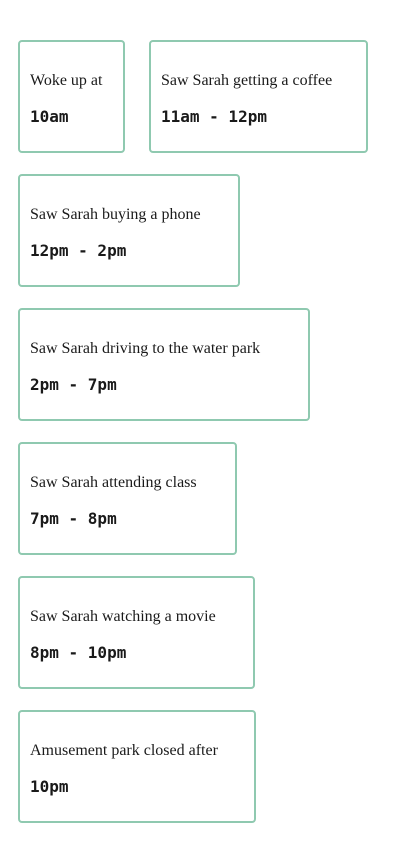 The height and width of the screenshot is (842, 400). Describe the element at coordinates (137, 766) in the screenshot. I see `event-card: Amusement park closed after 10pm` at that location.